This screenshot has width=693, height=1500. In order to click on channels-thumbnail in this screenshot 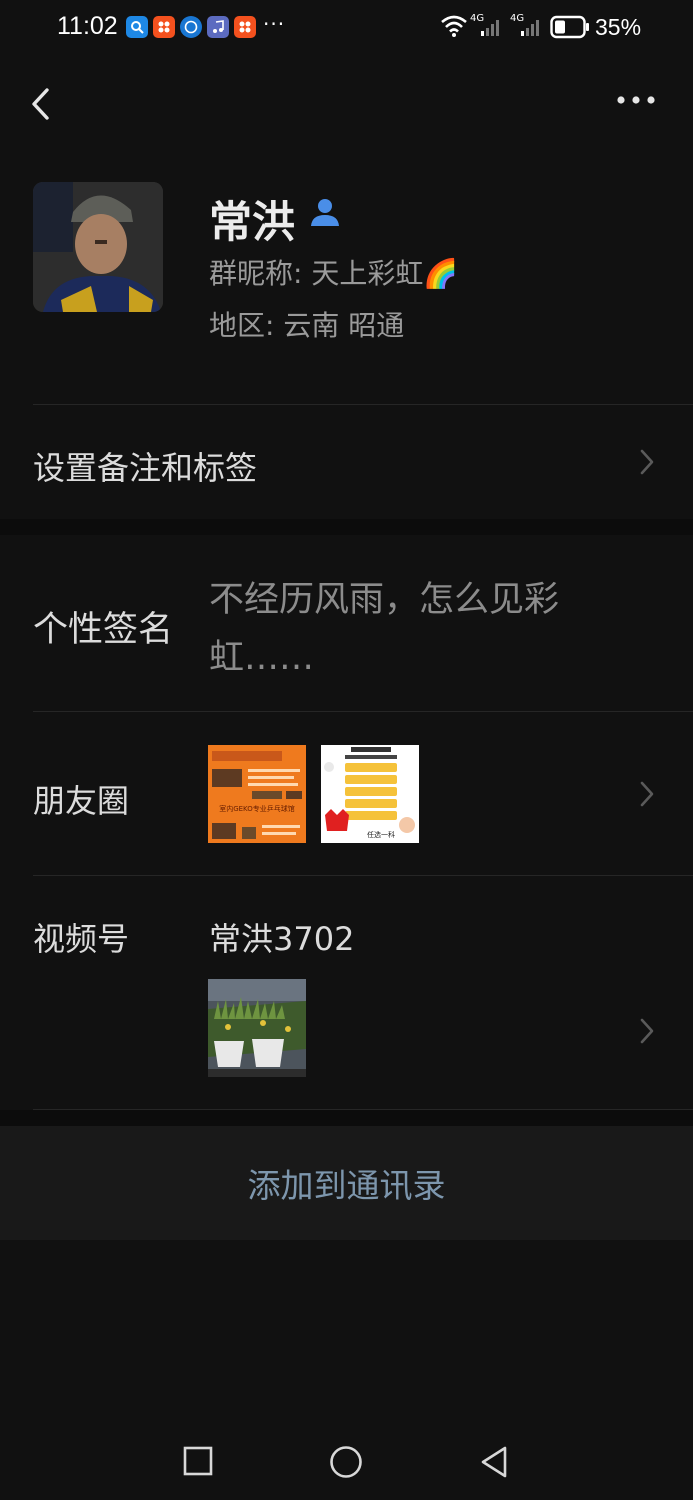, I will do `click(257, 1028)`.